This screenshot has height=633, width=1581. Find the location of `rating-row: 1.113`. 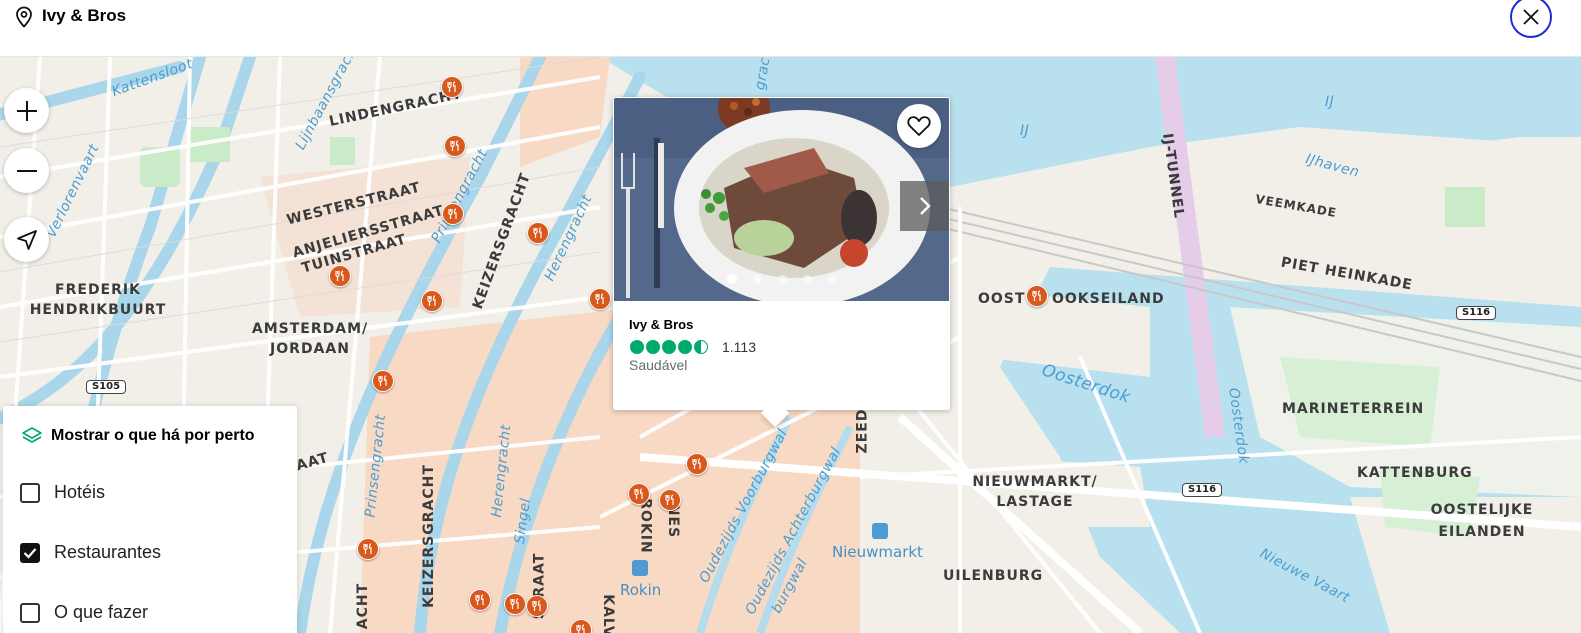

rating-row: 1.113 is located at coordinates (693, 347).